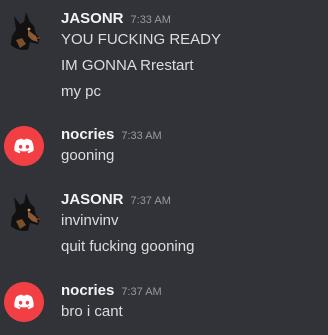 The width and height of the screenshot is (328, 335). I want to click on message-text: quit fucking gooning, so click(128, 246).